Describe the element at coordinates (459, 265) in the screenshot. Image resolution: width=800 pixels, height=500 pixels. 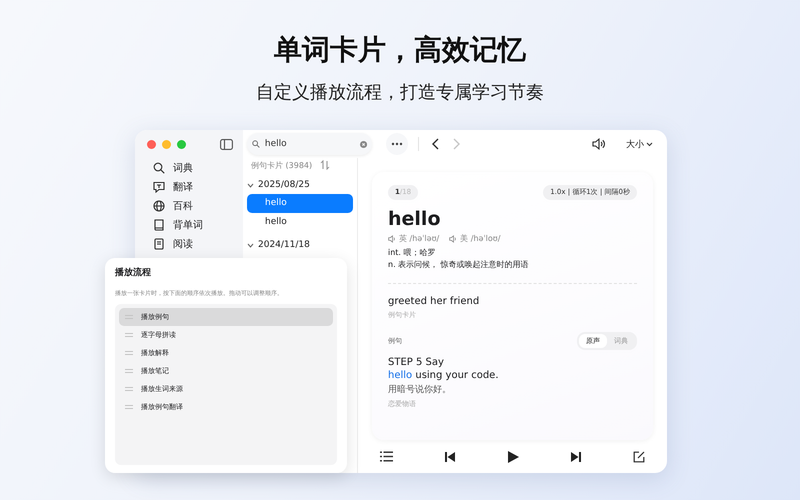
I see `definition: n. 表示问候， 惊奇或唤起注意时的用语` at that location.